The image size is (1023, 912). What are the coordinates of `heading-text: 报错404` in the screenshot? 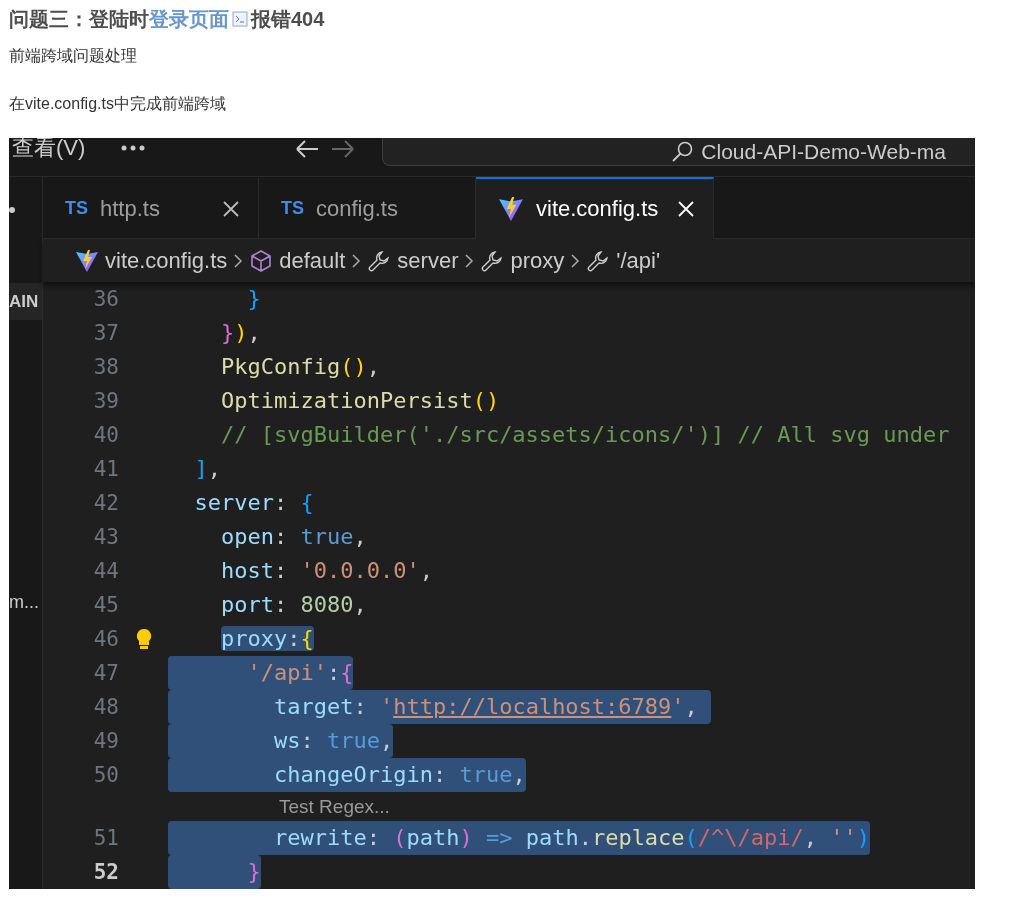 It's located at (288, 19).